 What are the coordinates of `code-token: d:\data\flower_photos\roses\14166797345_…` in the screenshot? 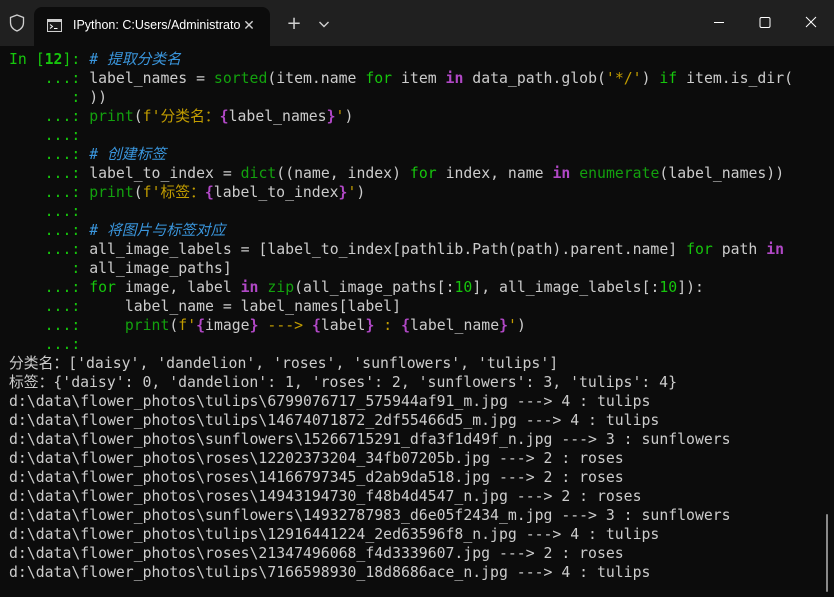 It's located at (316, 477).